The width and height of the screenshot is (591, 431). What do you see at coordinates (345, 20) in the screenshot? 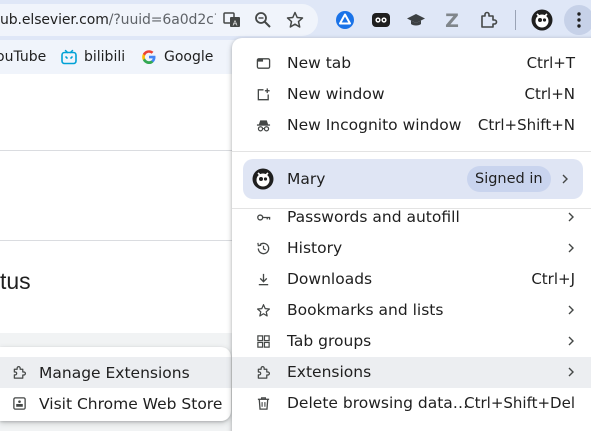
I see `drive-icon` at bounding box center [345, 20].